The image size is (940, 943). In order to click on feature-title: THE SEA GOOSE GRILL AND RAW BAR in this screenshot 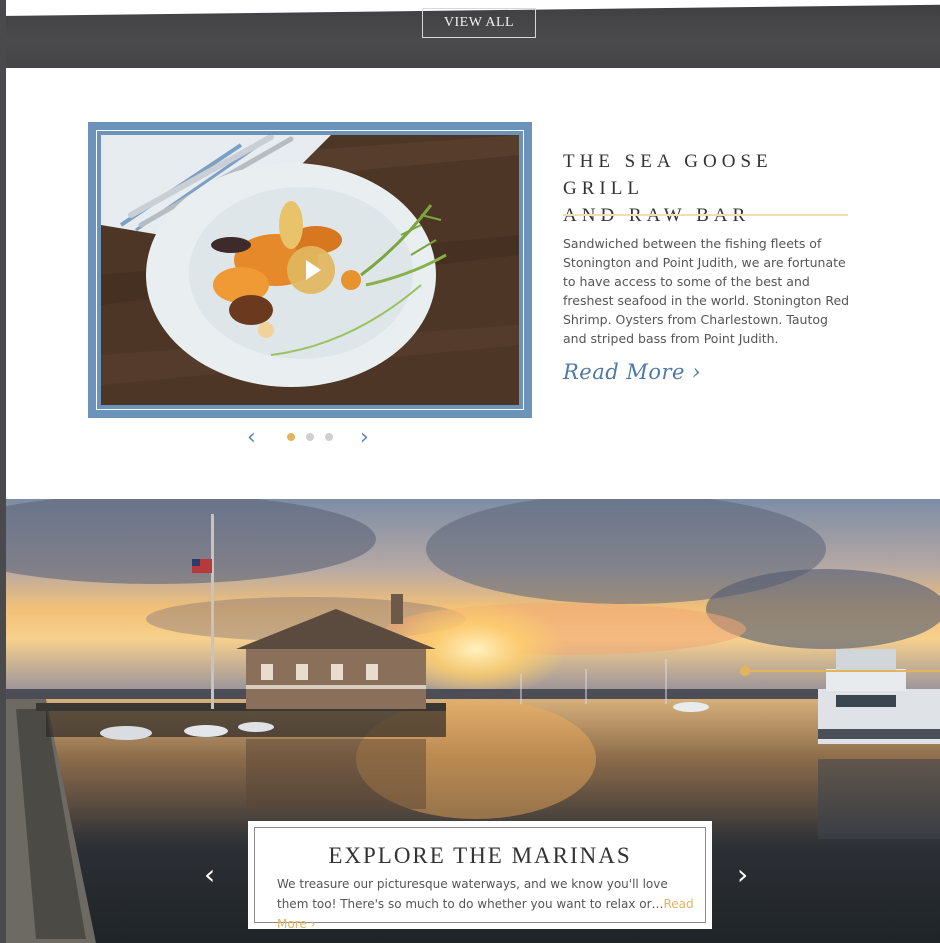, I will do `click(713, 188)`.